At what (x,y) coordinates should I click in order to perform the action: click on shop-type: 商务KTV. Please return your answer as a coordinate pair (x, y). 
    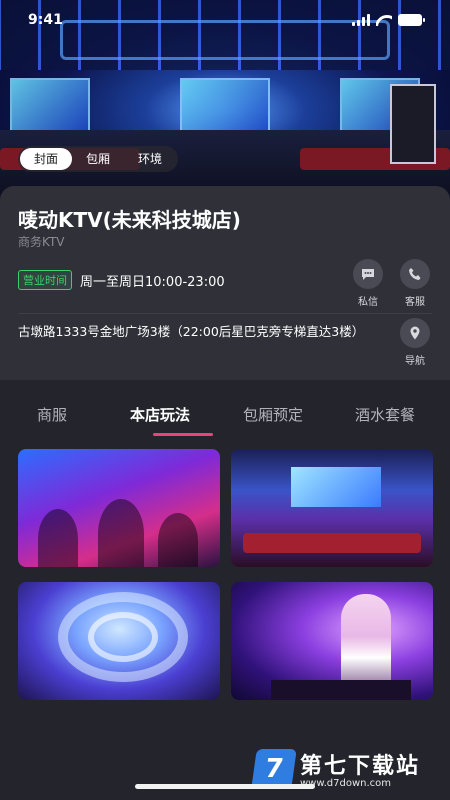
    Looking at the image, I should click on (41, 242).